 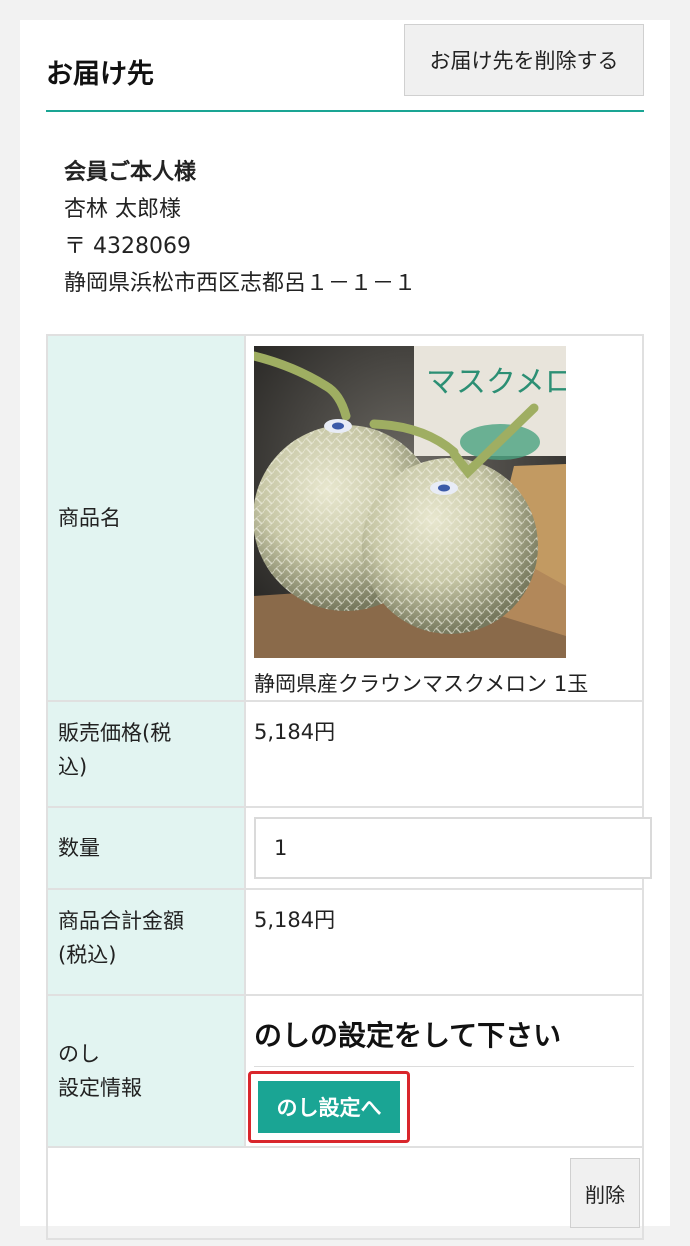 What do you see at coordinates (605, 1193) in the screenshot?
I see `delete-item-button: 削除` at bounding box center [605, 1193].